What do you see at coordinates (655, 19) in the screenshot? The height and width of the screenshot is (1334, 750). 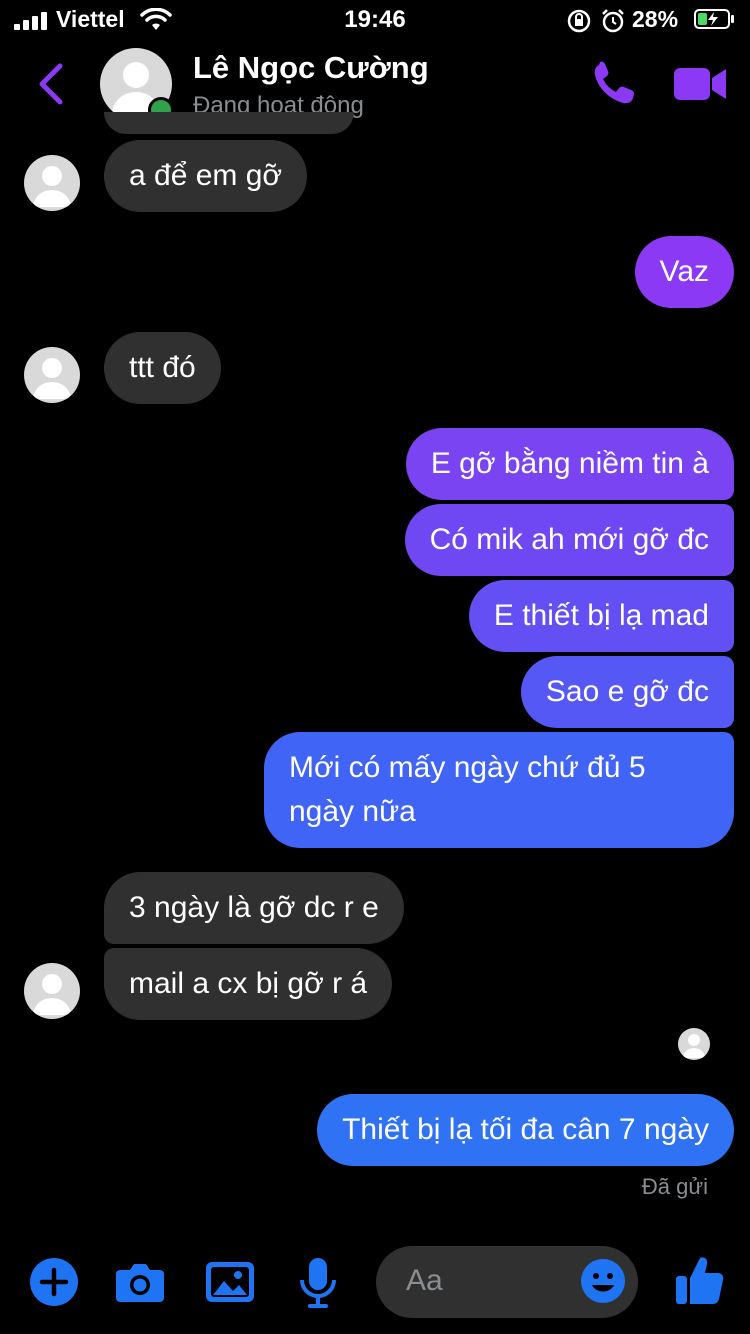 I see `battery-percent: 28%` at bounding box center [655, 19].